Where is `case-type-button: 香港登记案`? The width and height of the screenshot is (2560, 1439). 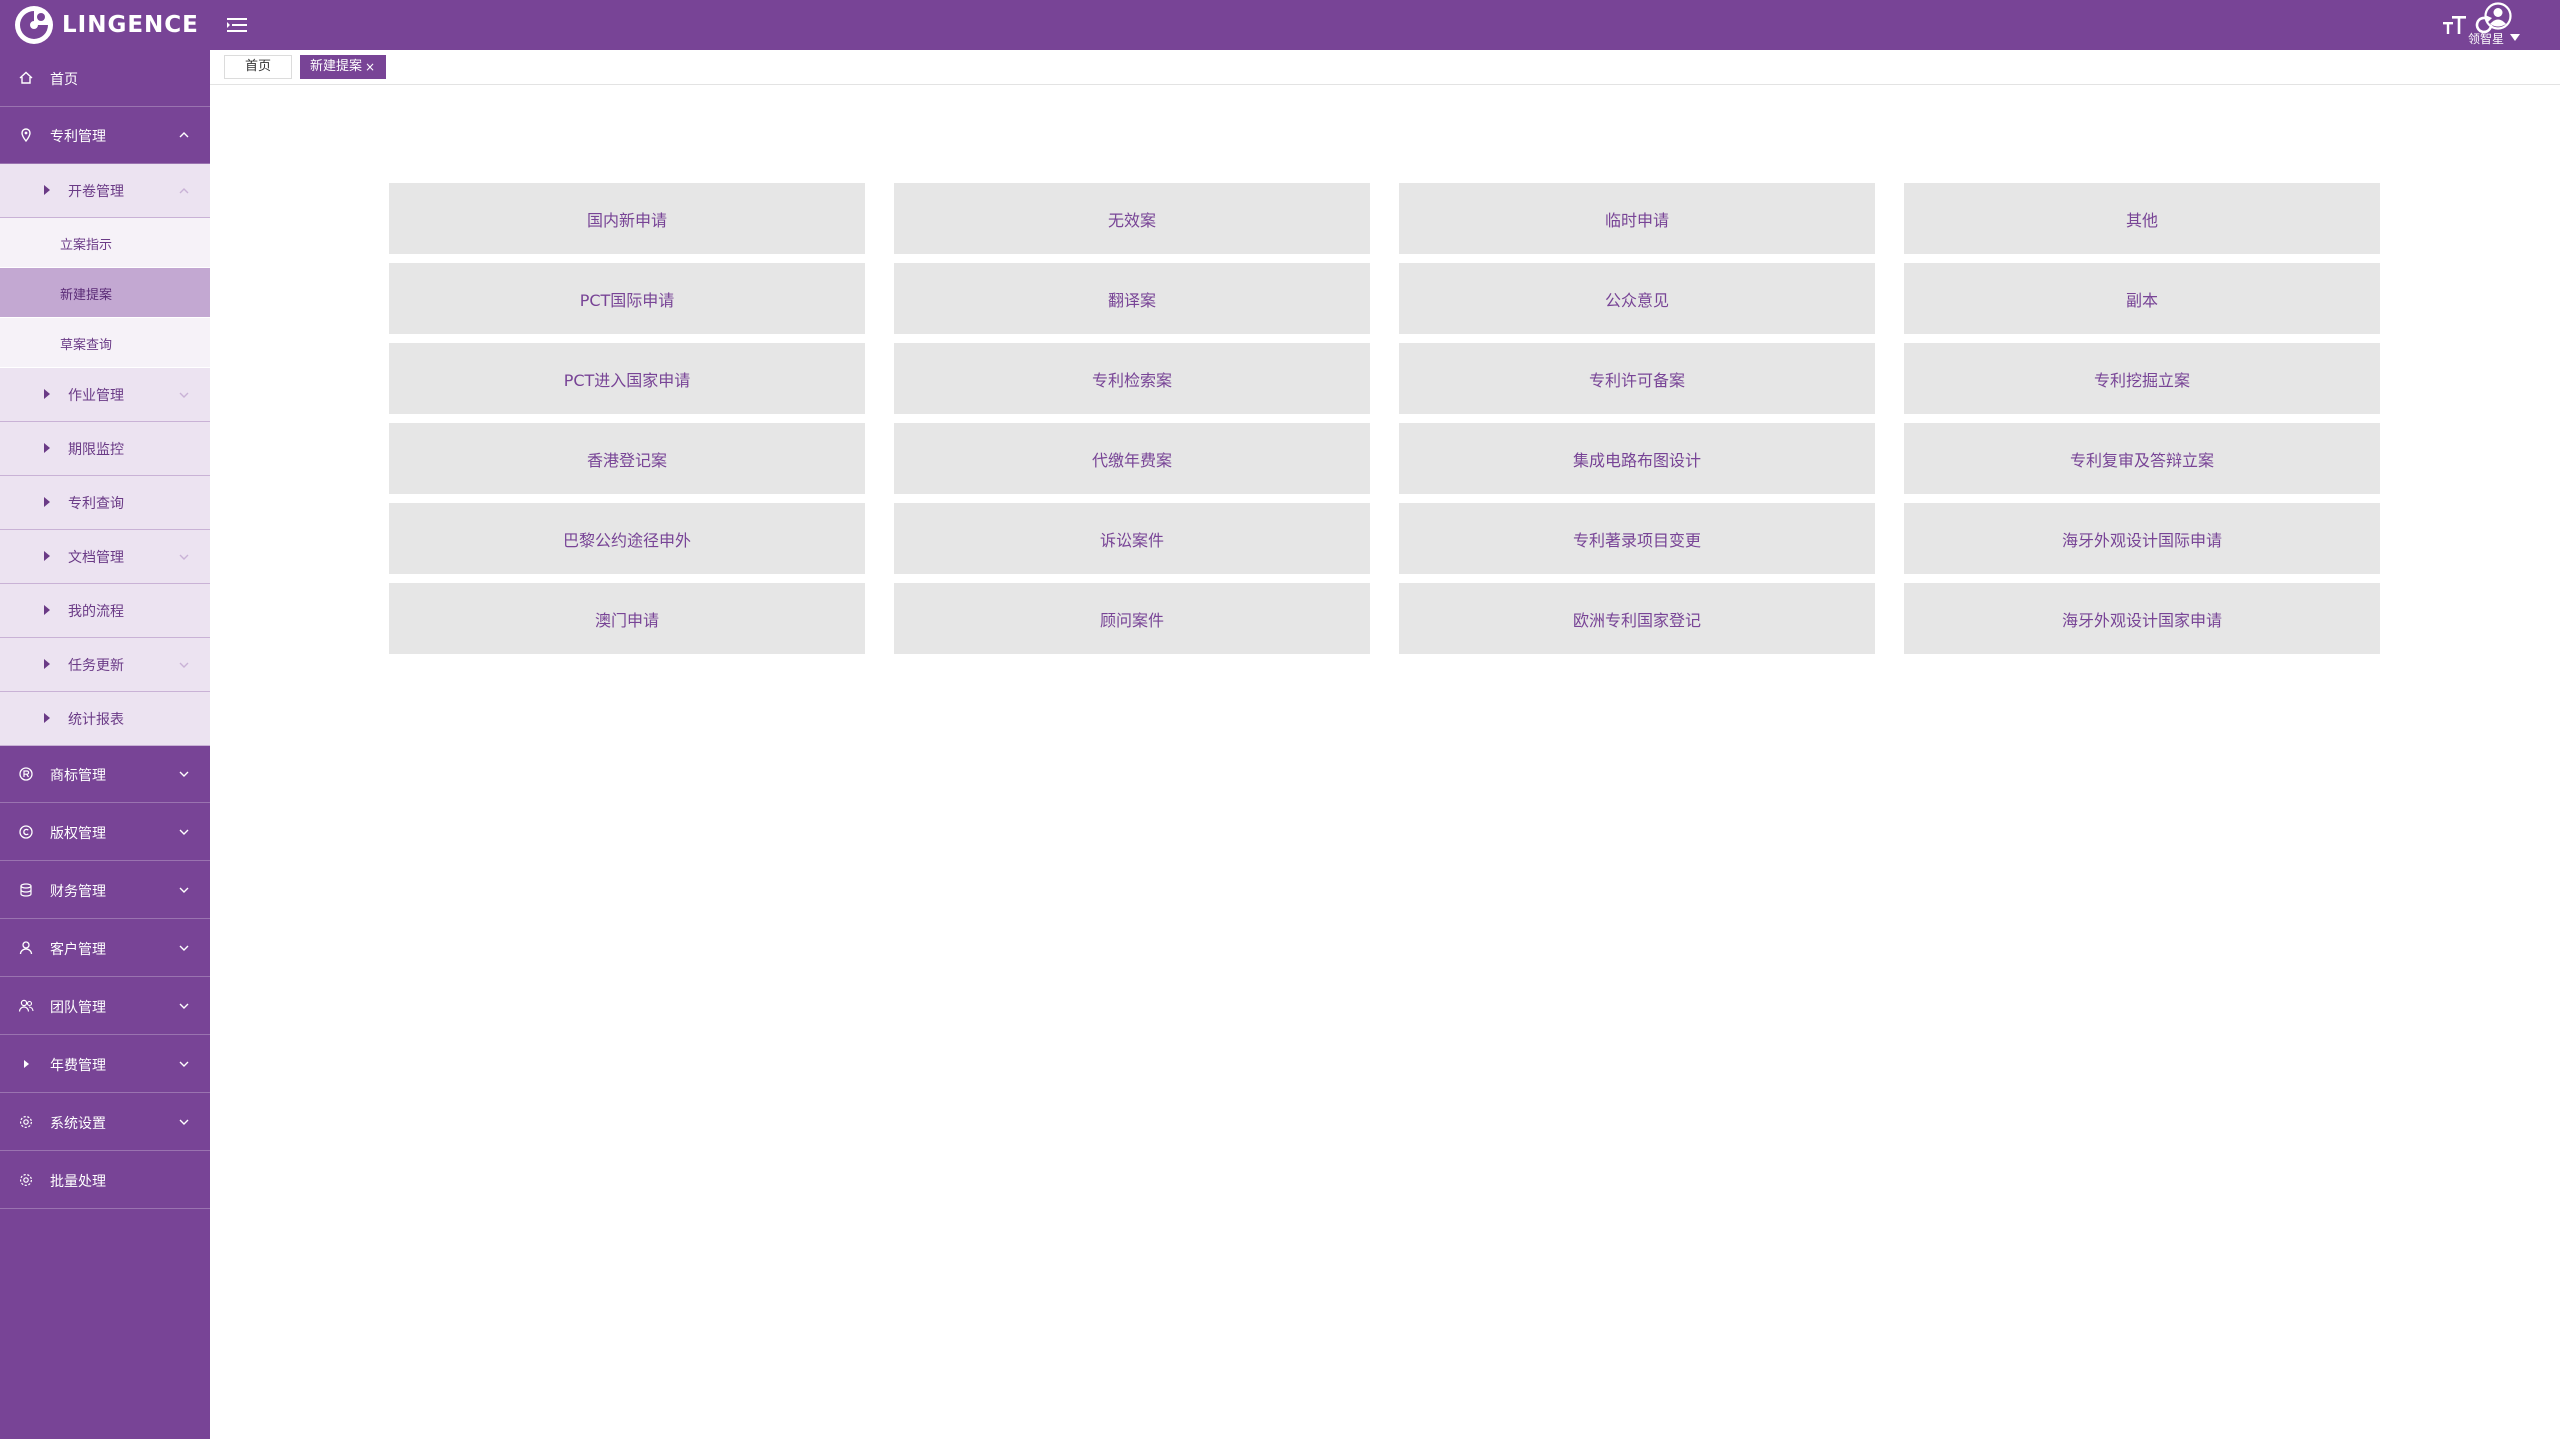 case-type-button: 香港登记案 is located at coordinates (627, 458).